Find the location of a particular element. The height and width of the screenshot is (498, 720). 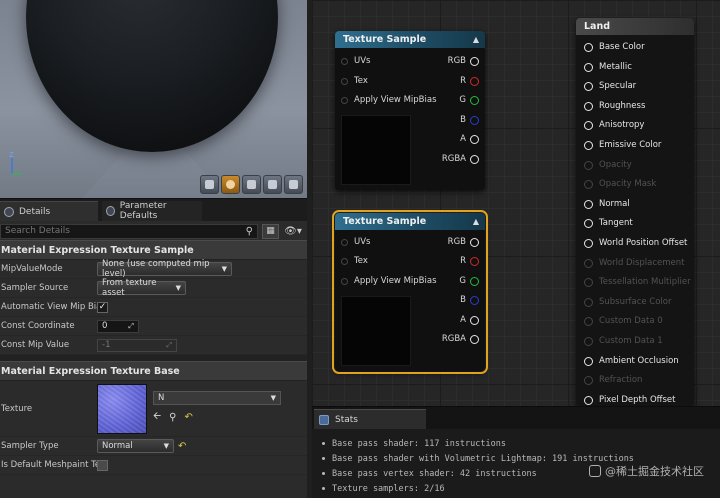

input-pin-metallic: Metallic is located at coordinates (608, 67).